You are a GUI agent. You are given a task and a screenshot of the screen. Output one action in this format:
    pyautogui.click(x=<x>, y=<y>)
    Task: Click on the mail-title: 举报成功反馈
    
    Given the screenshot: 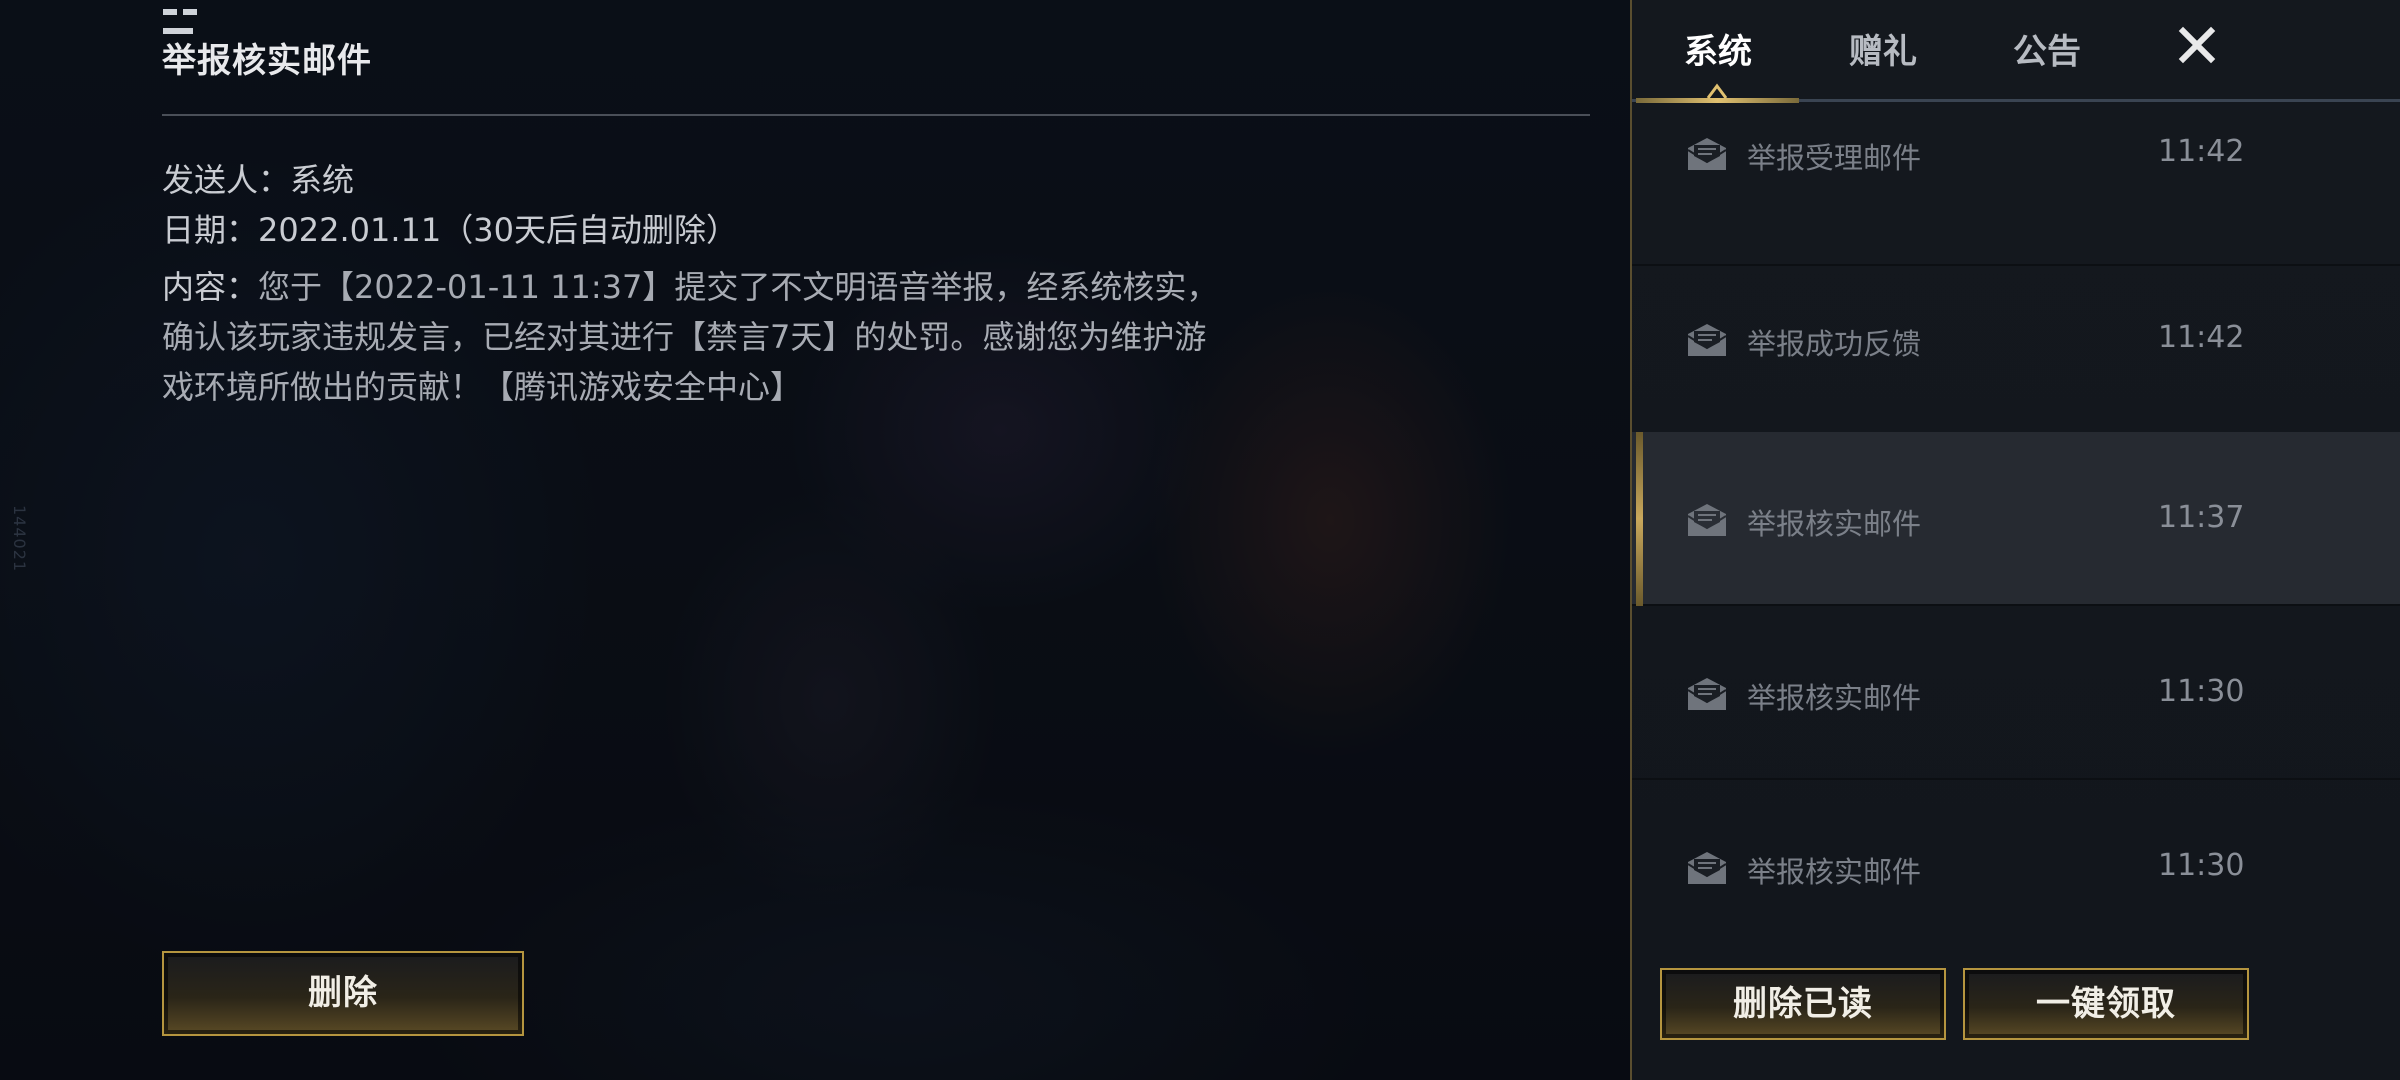 What is the action you would take?
    pyautogui.click(x=1834, y=344)
    